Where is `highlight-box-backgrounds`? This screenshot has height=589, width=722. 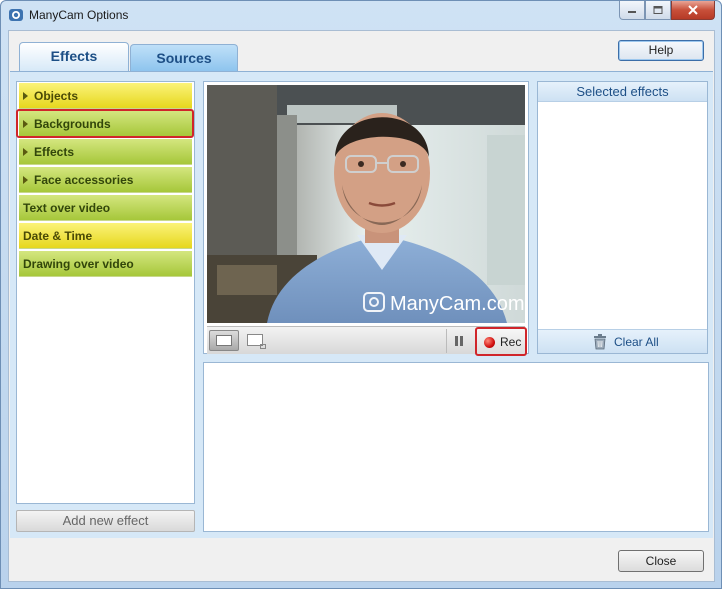 highlight-box-backgrounds is located at coordinates (105, 123).